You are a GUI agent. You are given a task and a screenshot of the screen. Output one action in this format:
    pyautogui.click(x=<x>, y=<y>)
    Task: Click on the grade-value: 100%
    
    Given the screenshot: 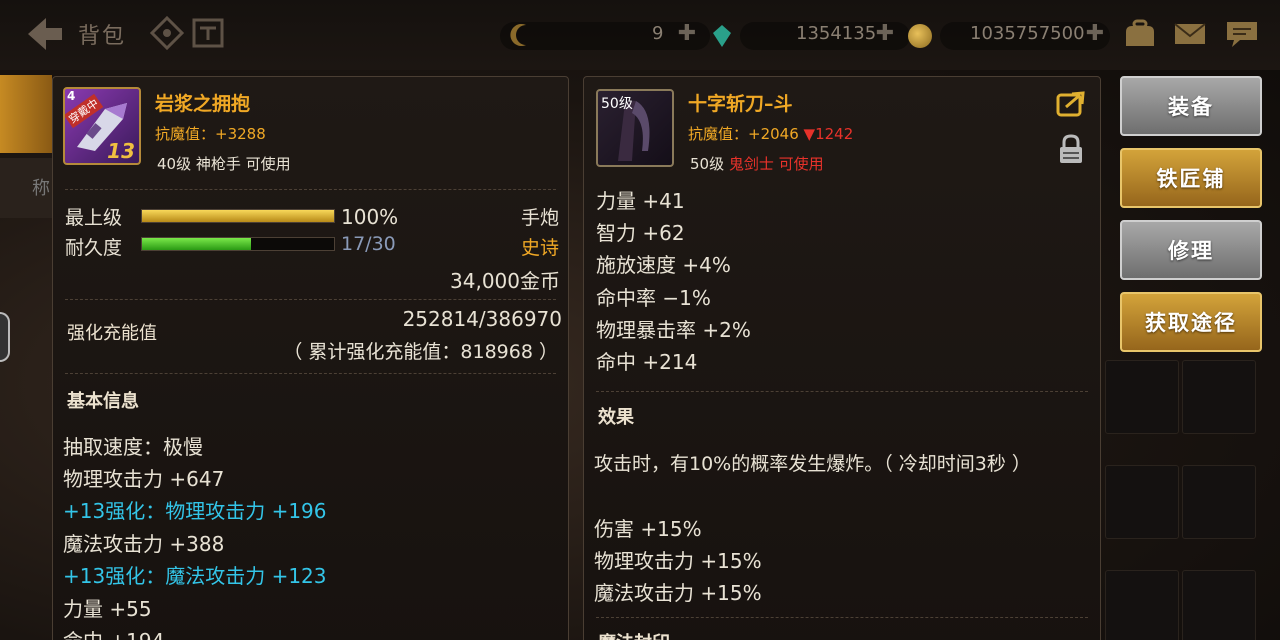 What is the action you would take?
    pyautogui.click(x=370, y=217)
    